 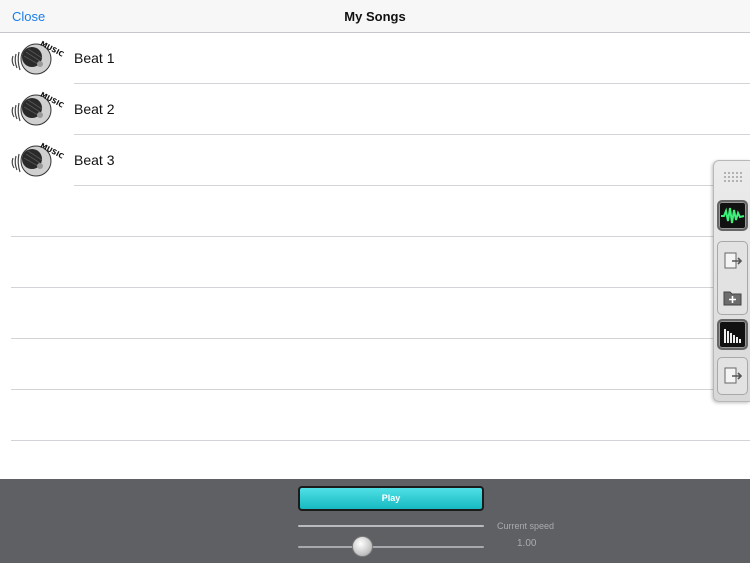 What do you see at coordinates (391, 526) in the screenshot?
I see `progress-track` at bounding box center [391, 526].